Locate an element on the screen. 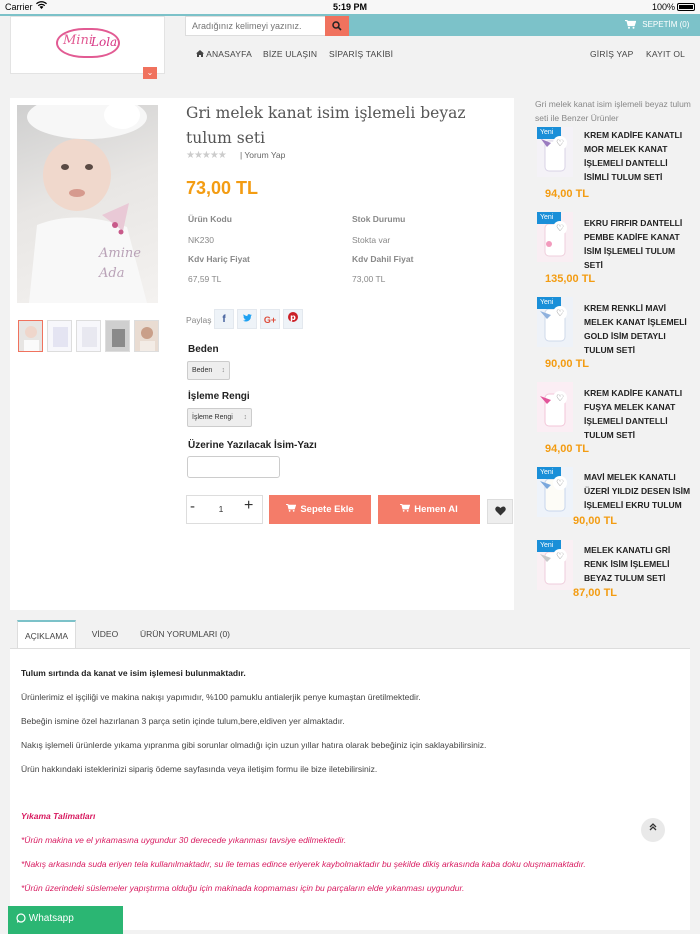 The width and height of the screenshot is (700, 934). cart-link: SEPETİM (0) is located at coordinates (657, 25).